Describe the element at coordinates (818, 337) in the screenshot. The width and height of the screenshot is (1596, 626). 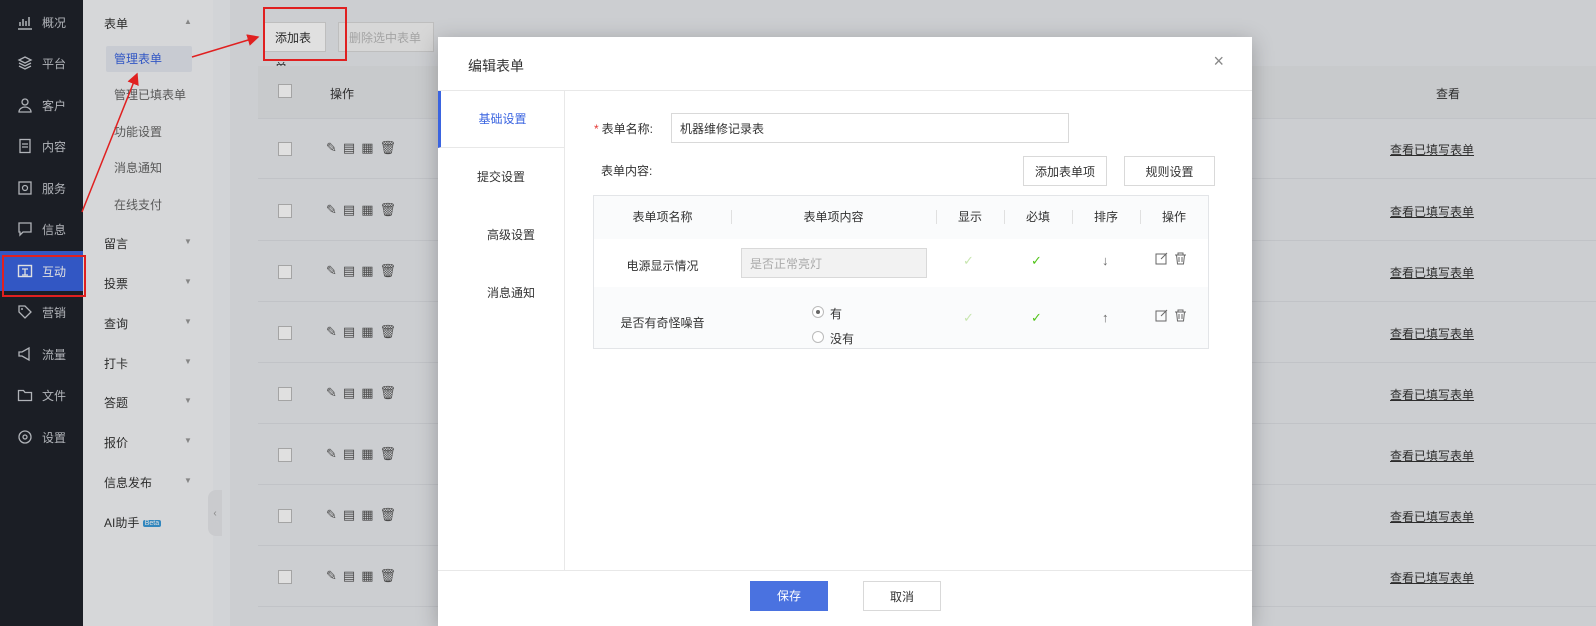
I see `radio-no` at that location.